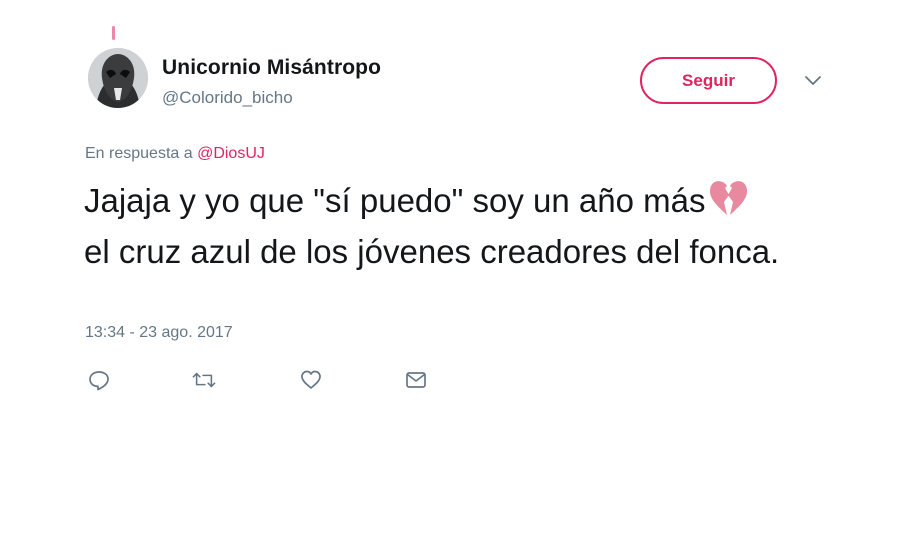 The height and width of the screenshot is (554, 900). Describe the element at coordinates (813, 80) in the screenshot. I see `chevron-down-icon` at that location.